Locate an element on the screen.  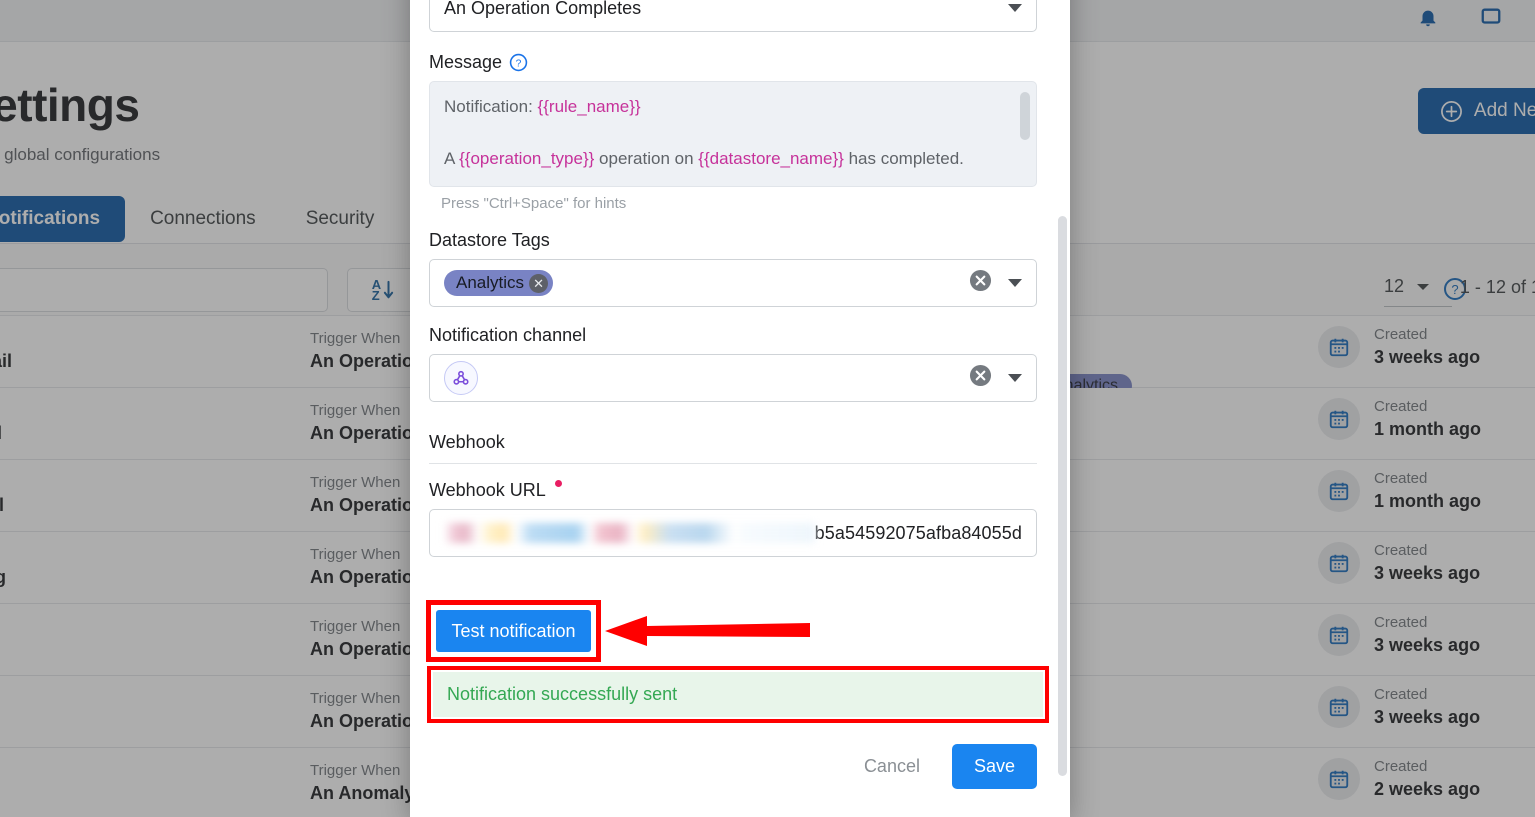
dialog-scrollbar-thumb is located at coordinates (1062, 496).